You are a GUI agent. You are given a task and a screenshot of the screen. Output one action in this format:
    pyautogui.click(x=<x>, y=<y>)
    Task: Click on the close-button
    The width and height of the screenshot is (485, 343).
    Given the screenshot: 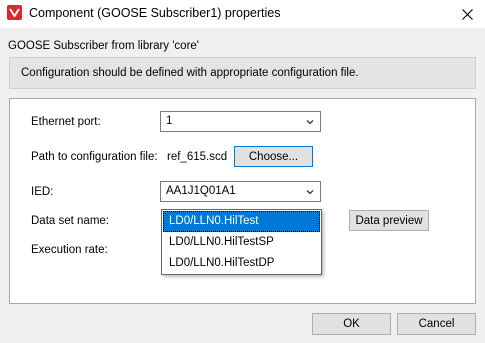 What is the action you would take?
    pyautogui.click(x=467, y=14)
    